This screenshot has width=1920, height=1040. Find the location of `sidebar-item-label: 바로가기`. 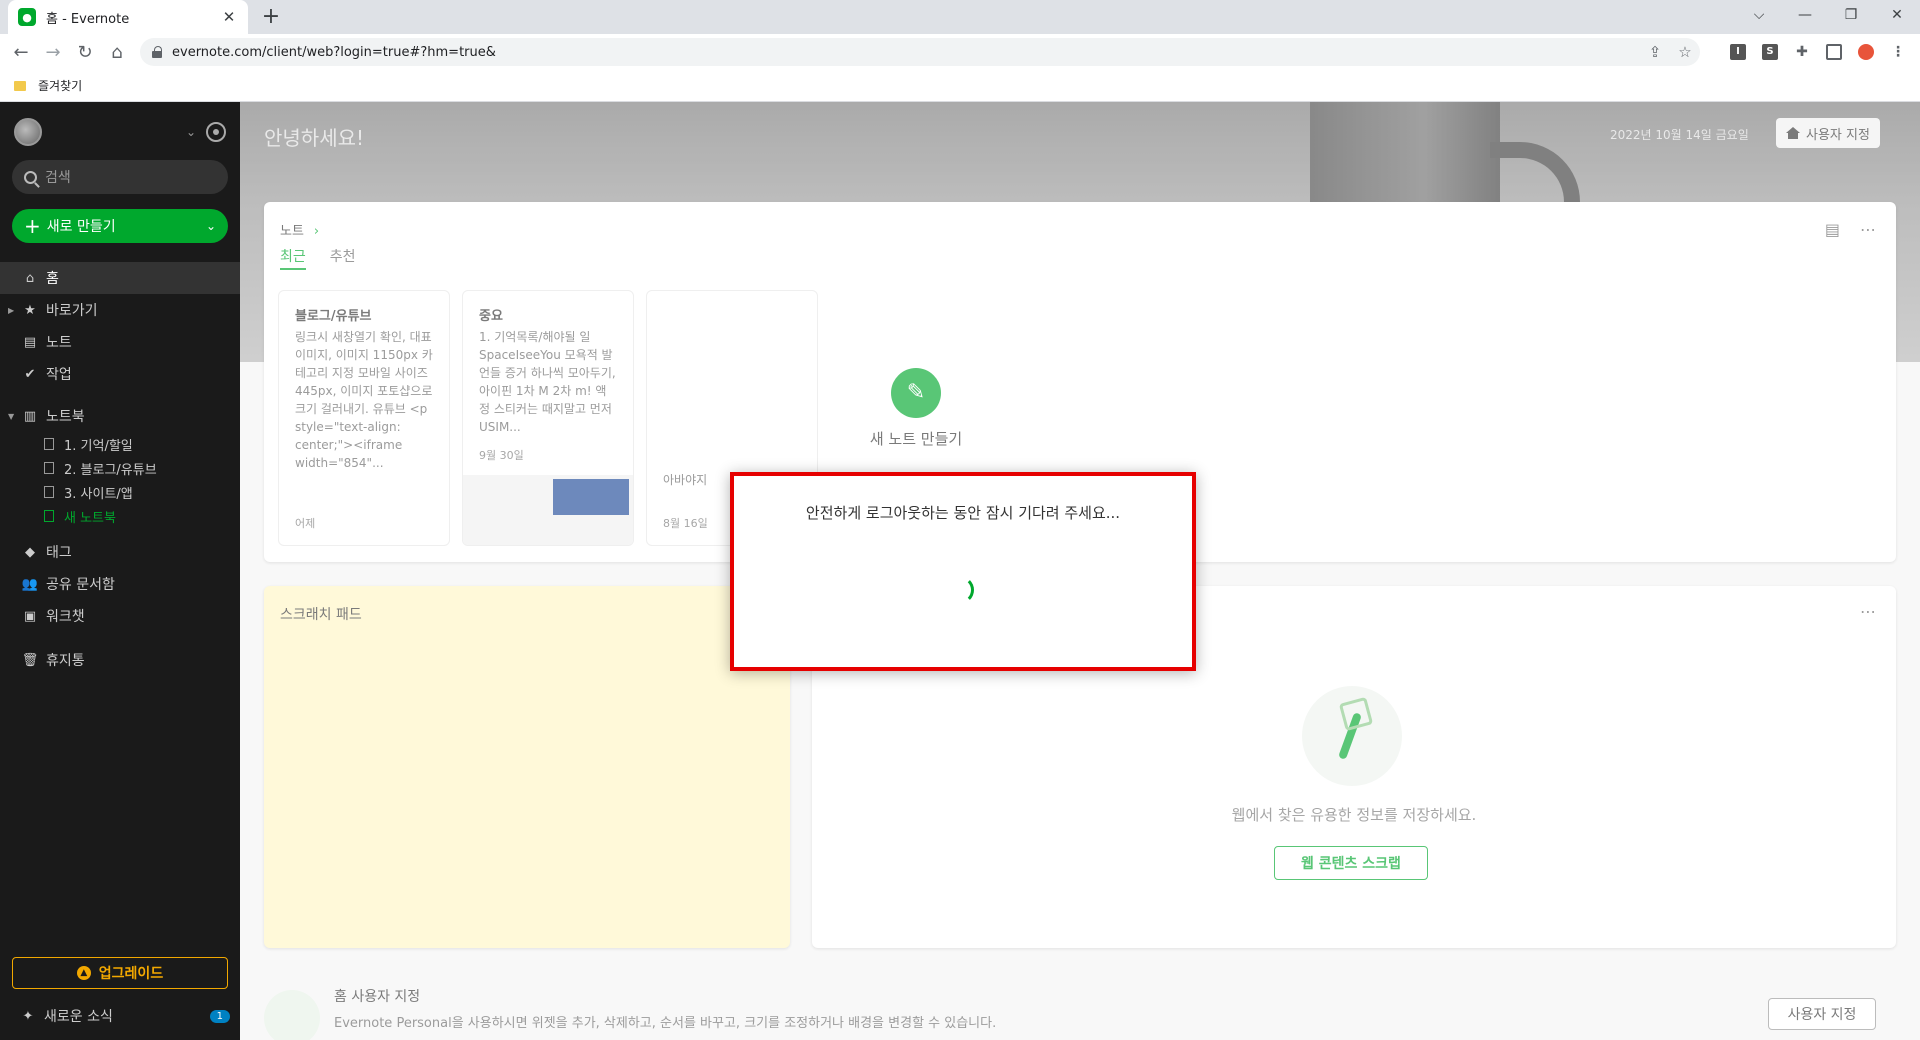

sidebar-item-label: 바로가기 is located at coordinates (72, 311).